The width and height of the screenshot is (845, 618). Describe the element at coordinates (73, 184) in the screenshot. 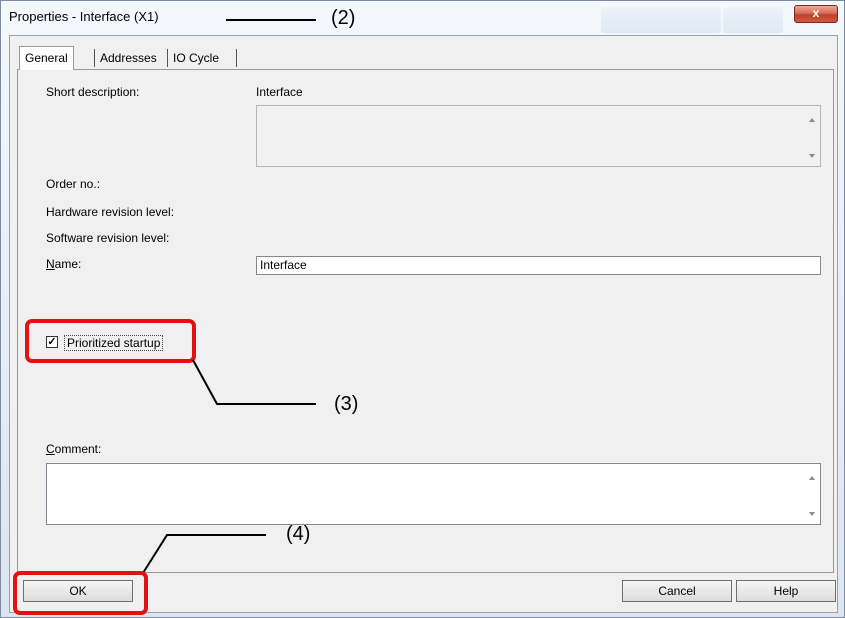

I see `order-no-label: Order no.:` at that location.